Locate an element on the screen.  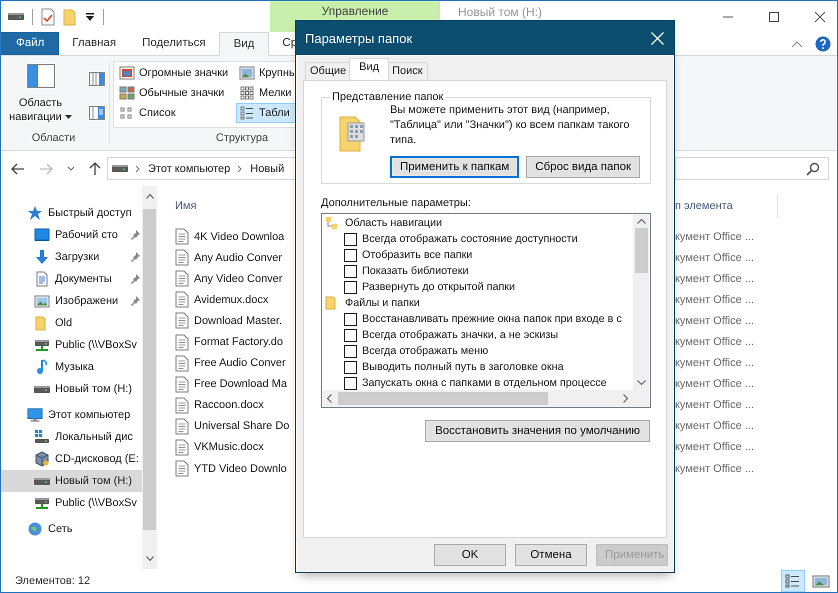
checklist-icon is located at coordinates (48, 17).